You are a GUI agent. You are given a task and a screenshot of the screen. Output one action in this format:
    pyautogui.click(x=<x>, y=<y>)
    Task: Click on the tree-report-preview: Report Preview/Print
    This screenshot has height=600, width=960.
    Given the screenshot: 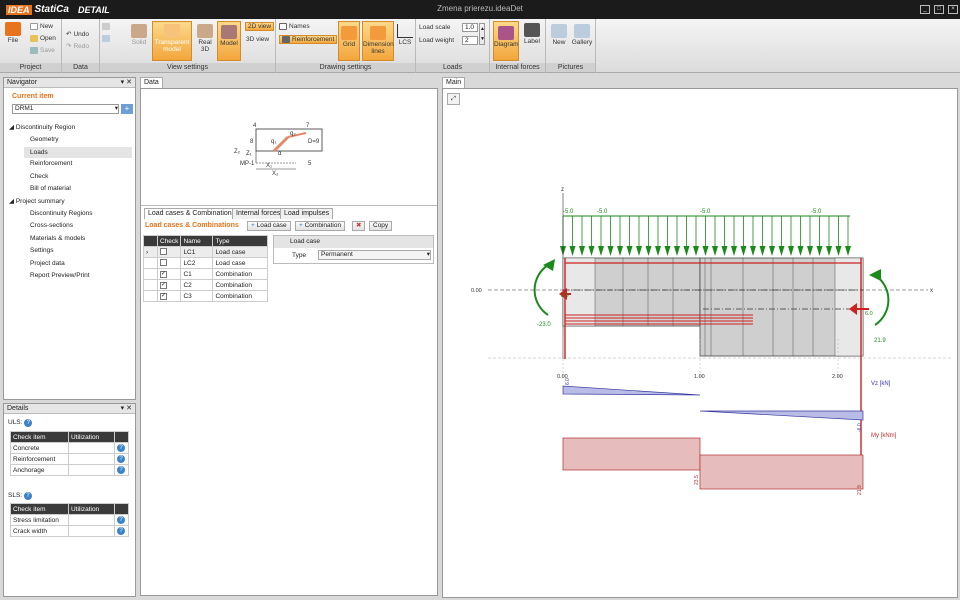 What is the action you would take?
    pyautogui.click(x=60, y=275)
    